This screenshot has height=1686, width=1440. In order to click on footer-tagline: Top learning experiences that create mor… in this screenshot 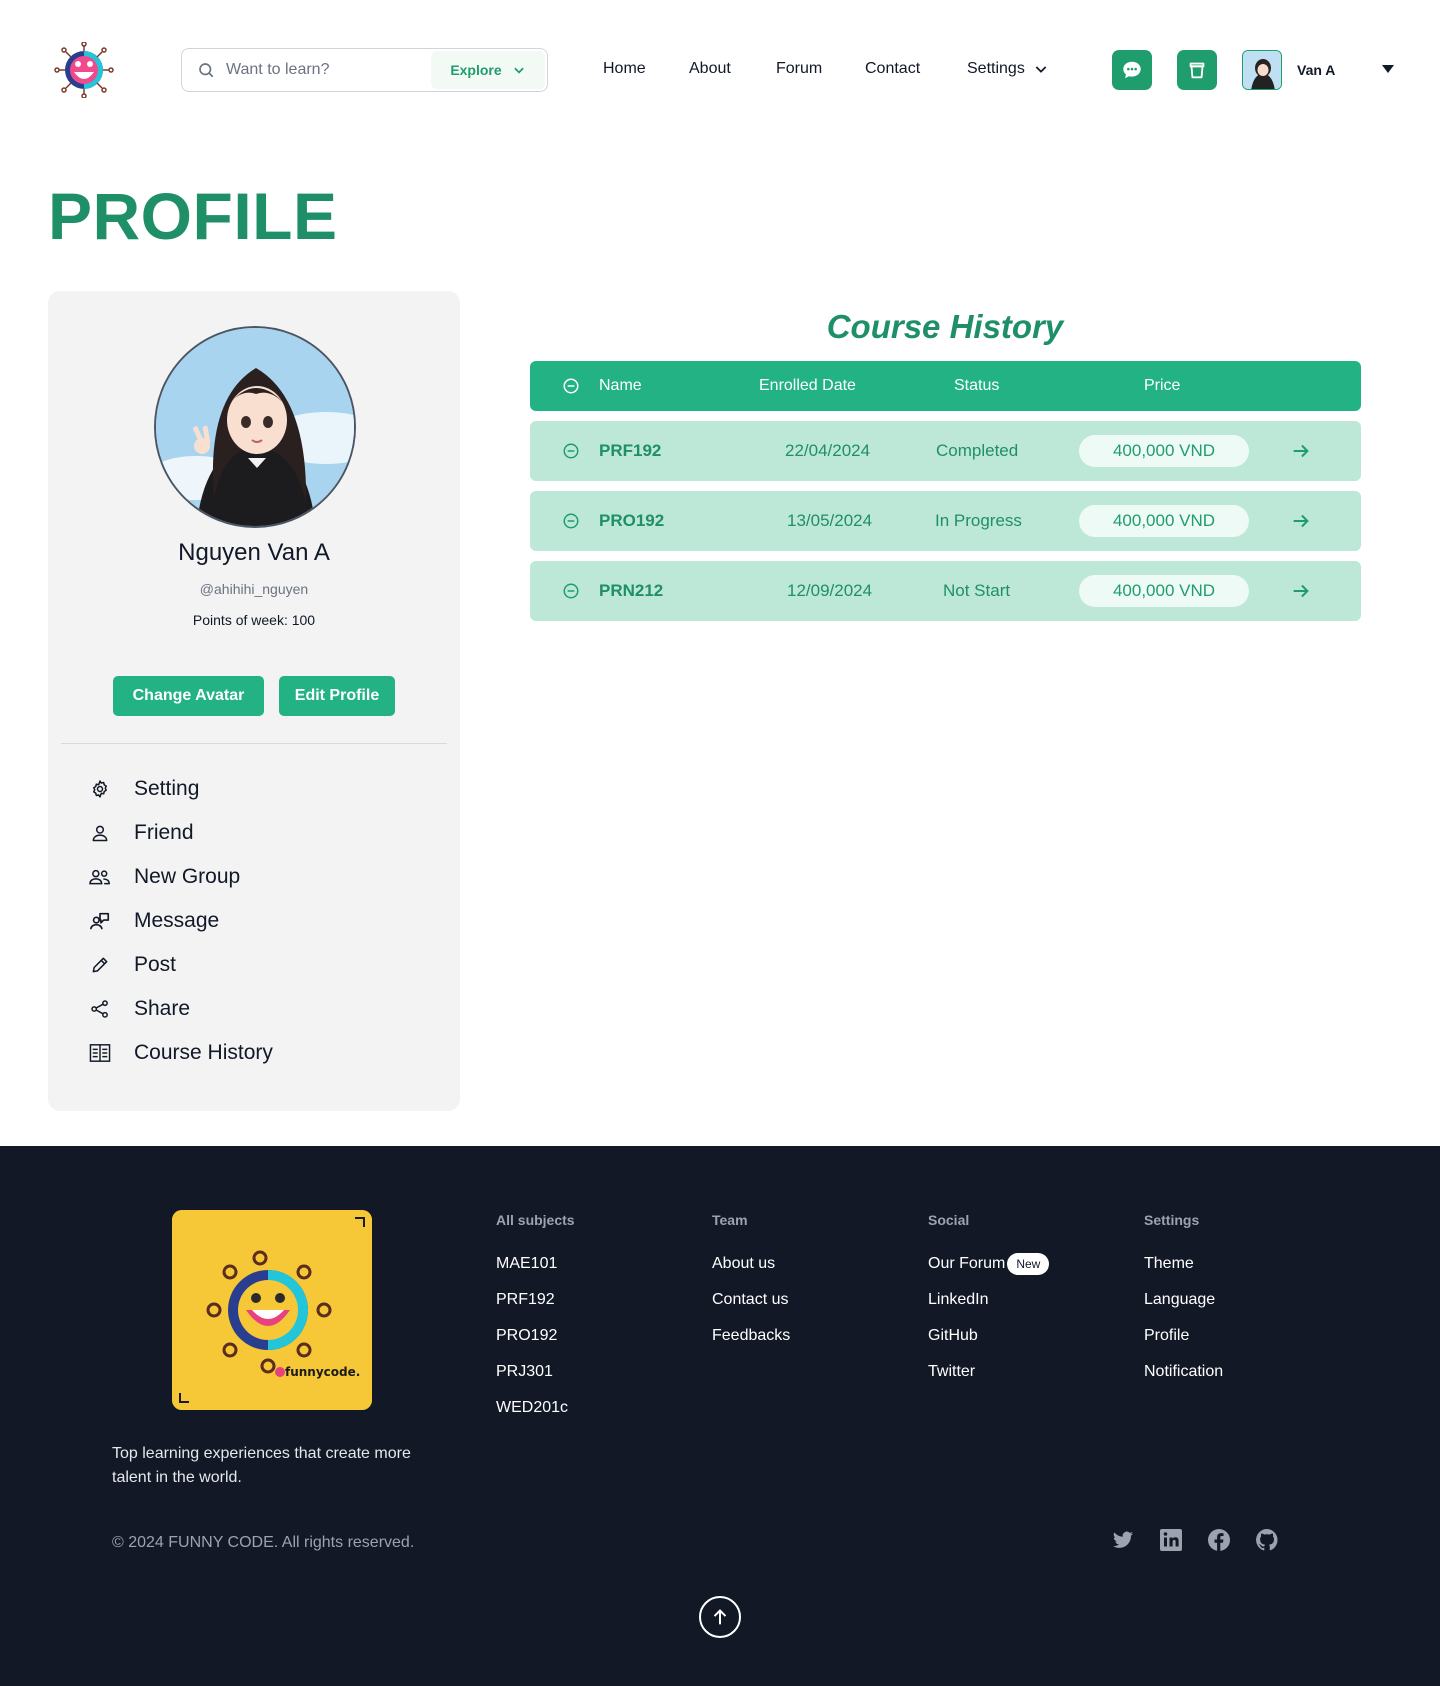, I will do `click(261, 1465)`.